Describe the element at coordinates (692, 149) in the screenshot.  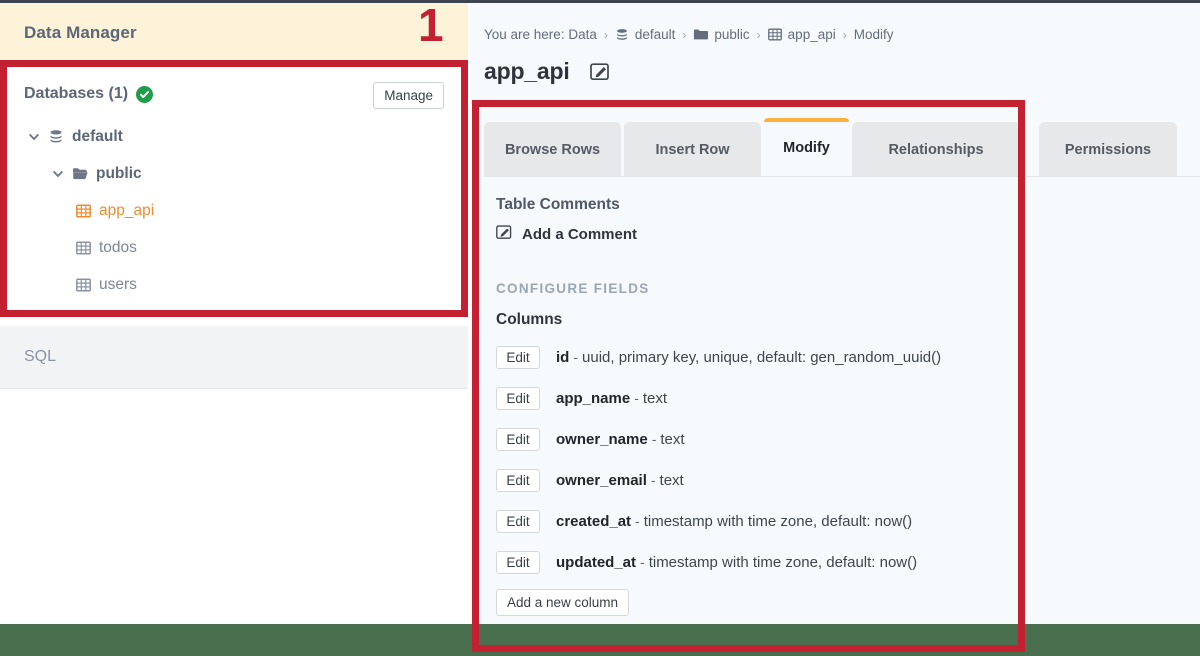
I see `tab-insert-row: Insert Row` at that location.